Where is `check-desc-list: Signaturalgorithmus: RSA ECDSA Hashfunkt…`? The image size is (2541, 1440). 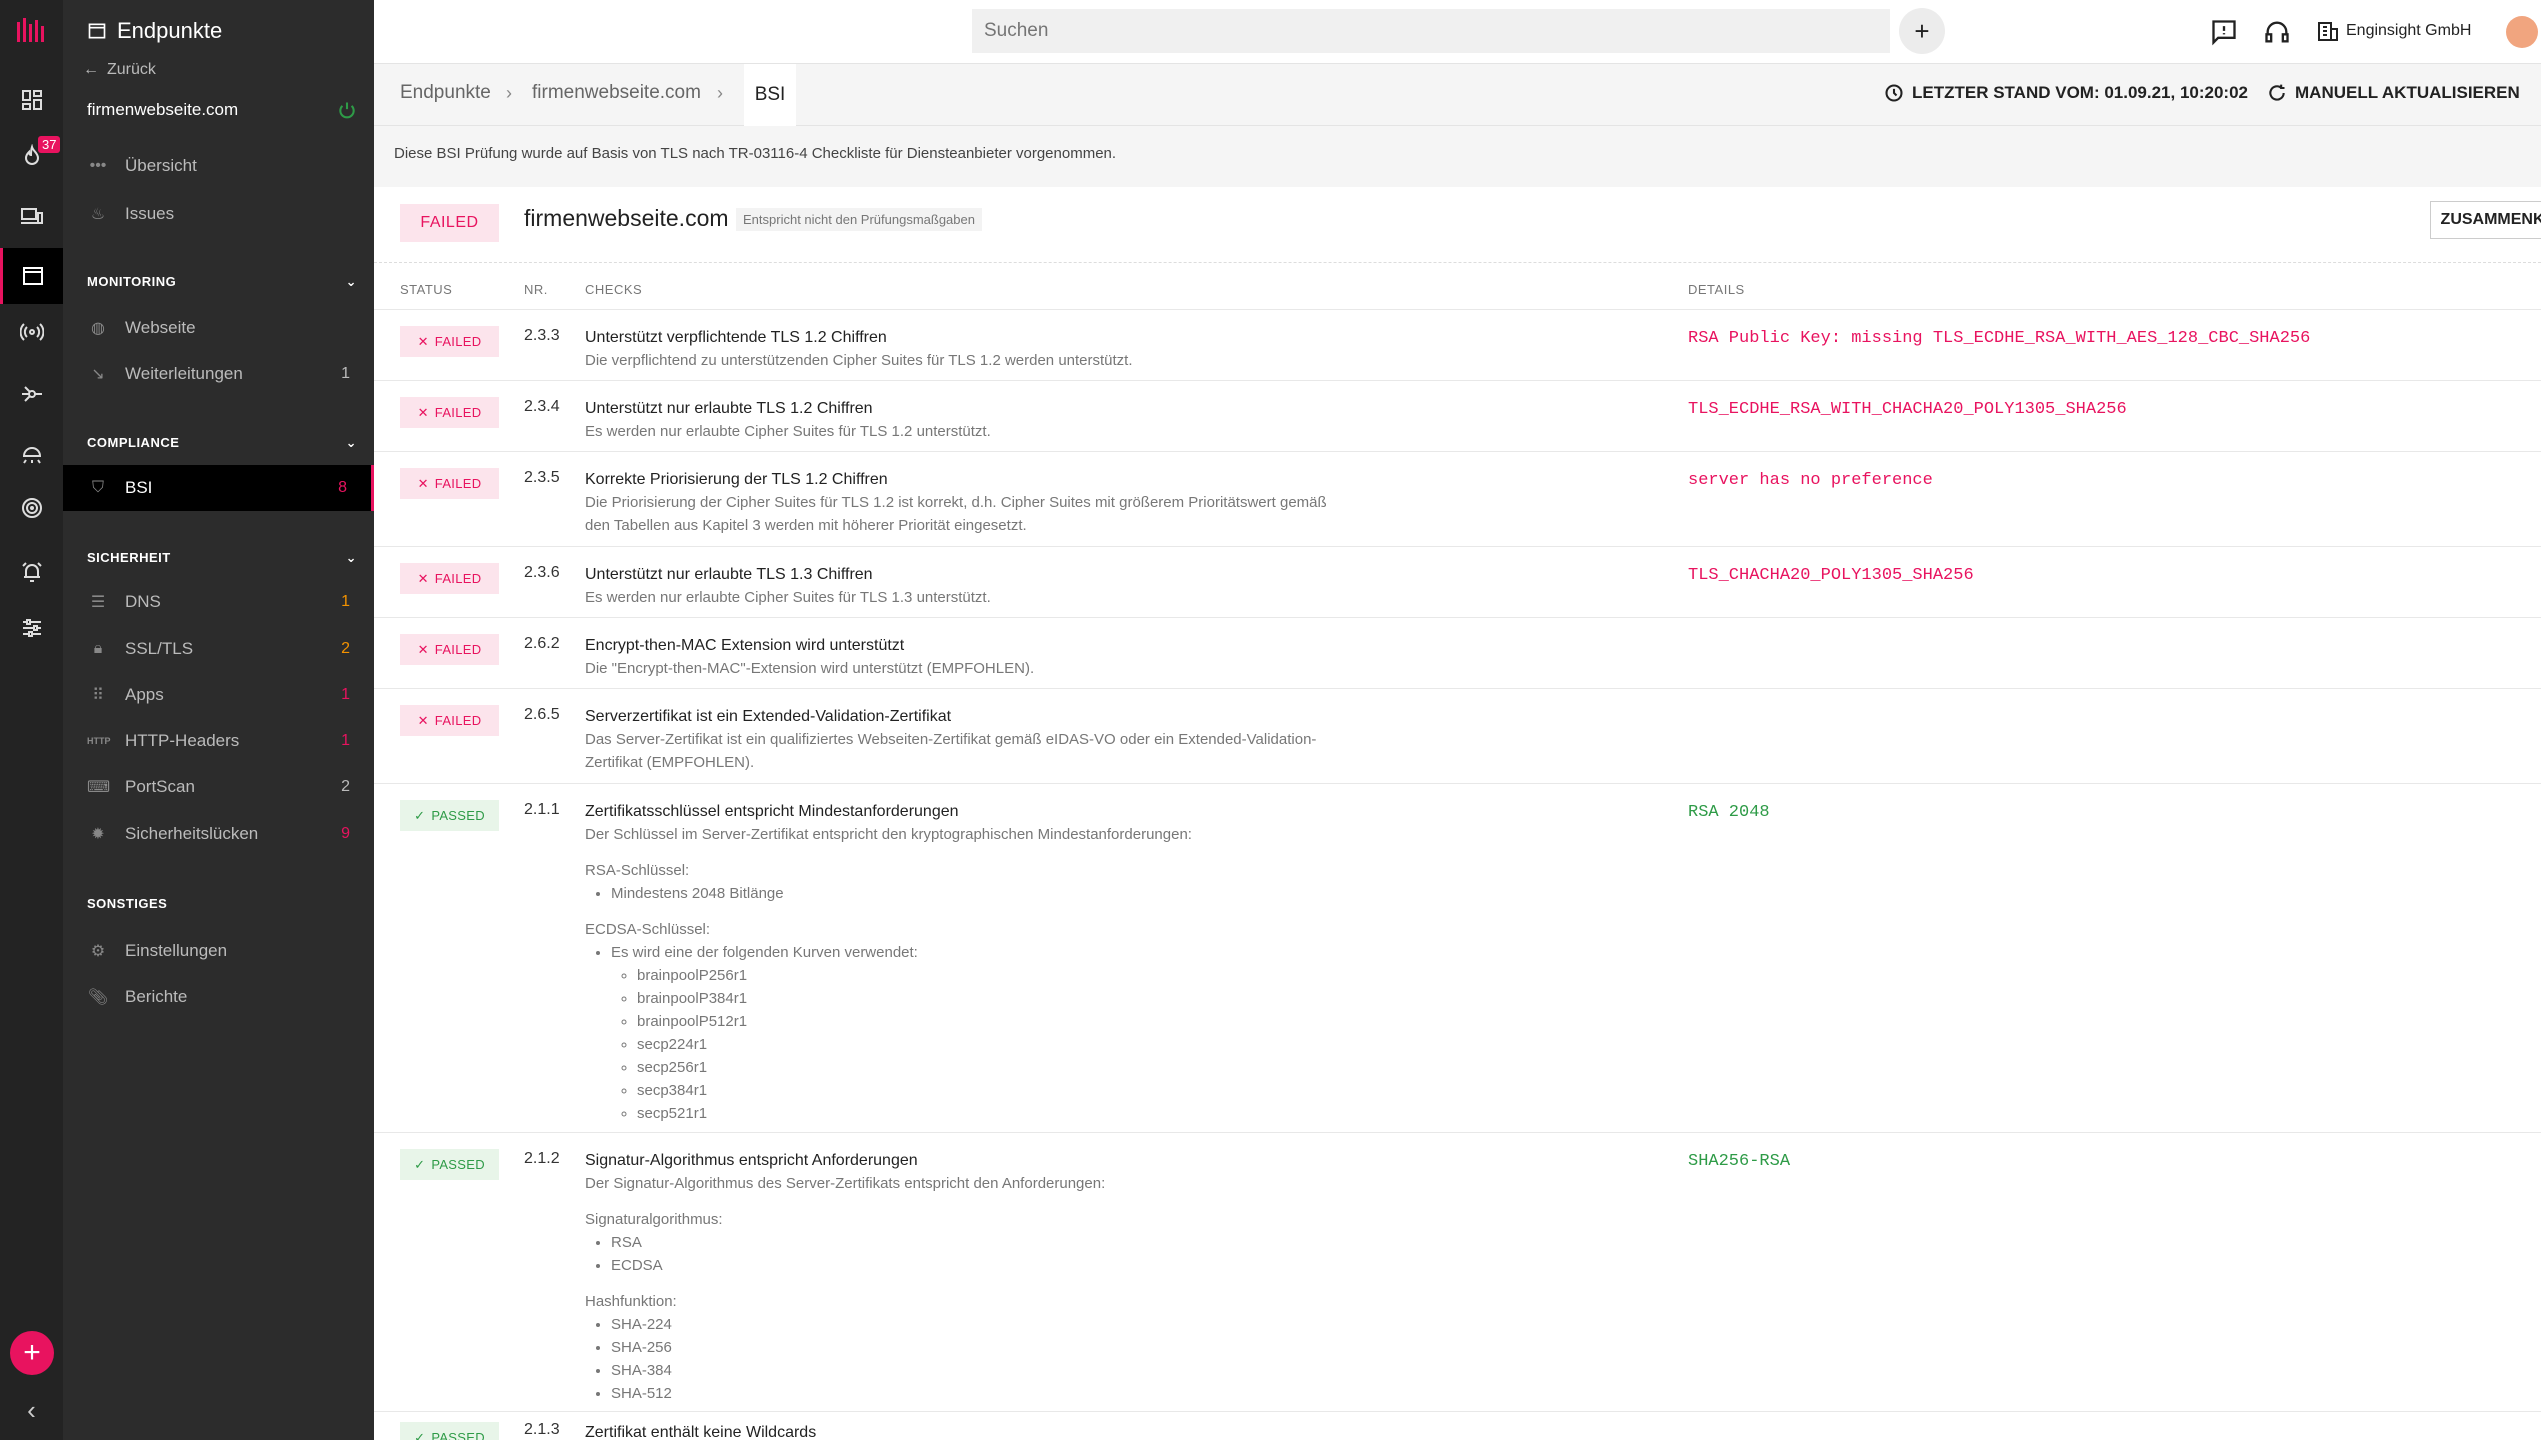
check-desc-list: Signaturalgorithmus: RSA ECDSA Hashfunkt… is located at coordinates (985, 1300).